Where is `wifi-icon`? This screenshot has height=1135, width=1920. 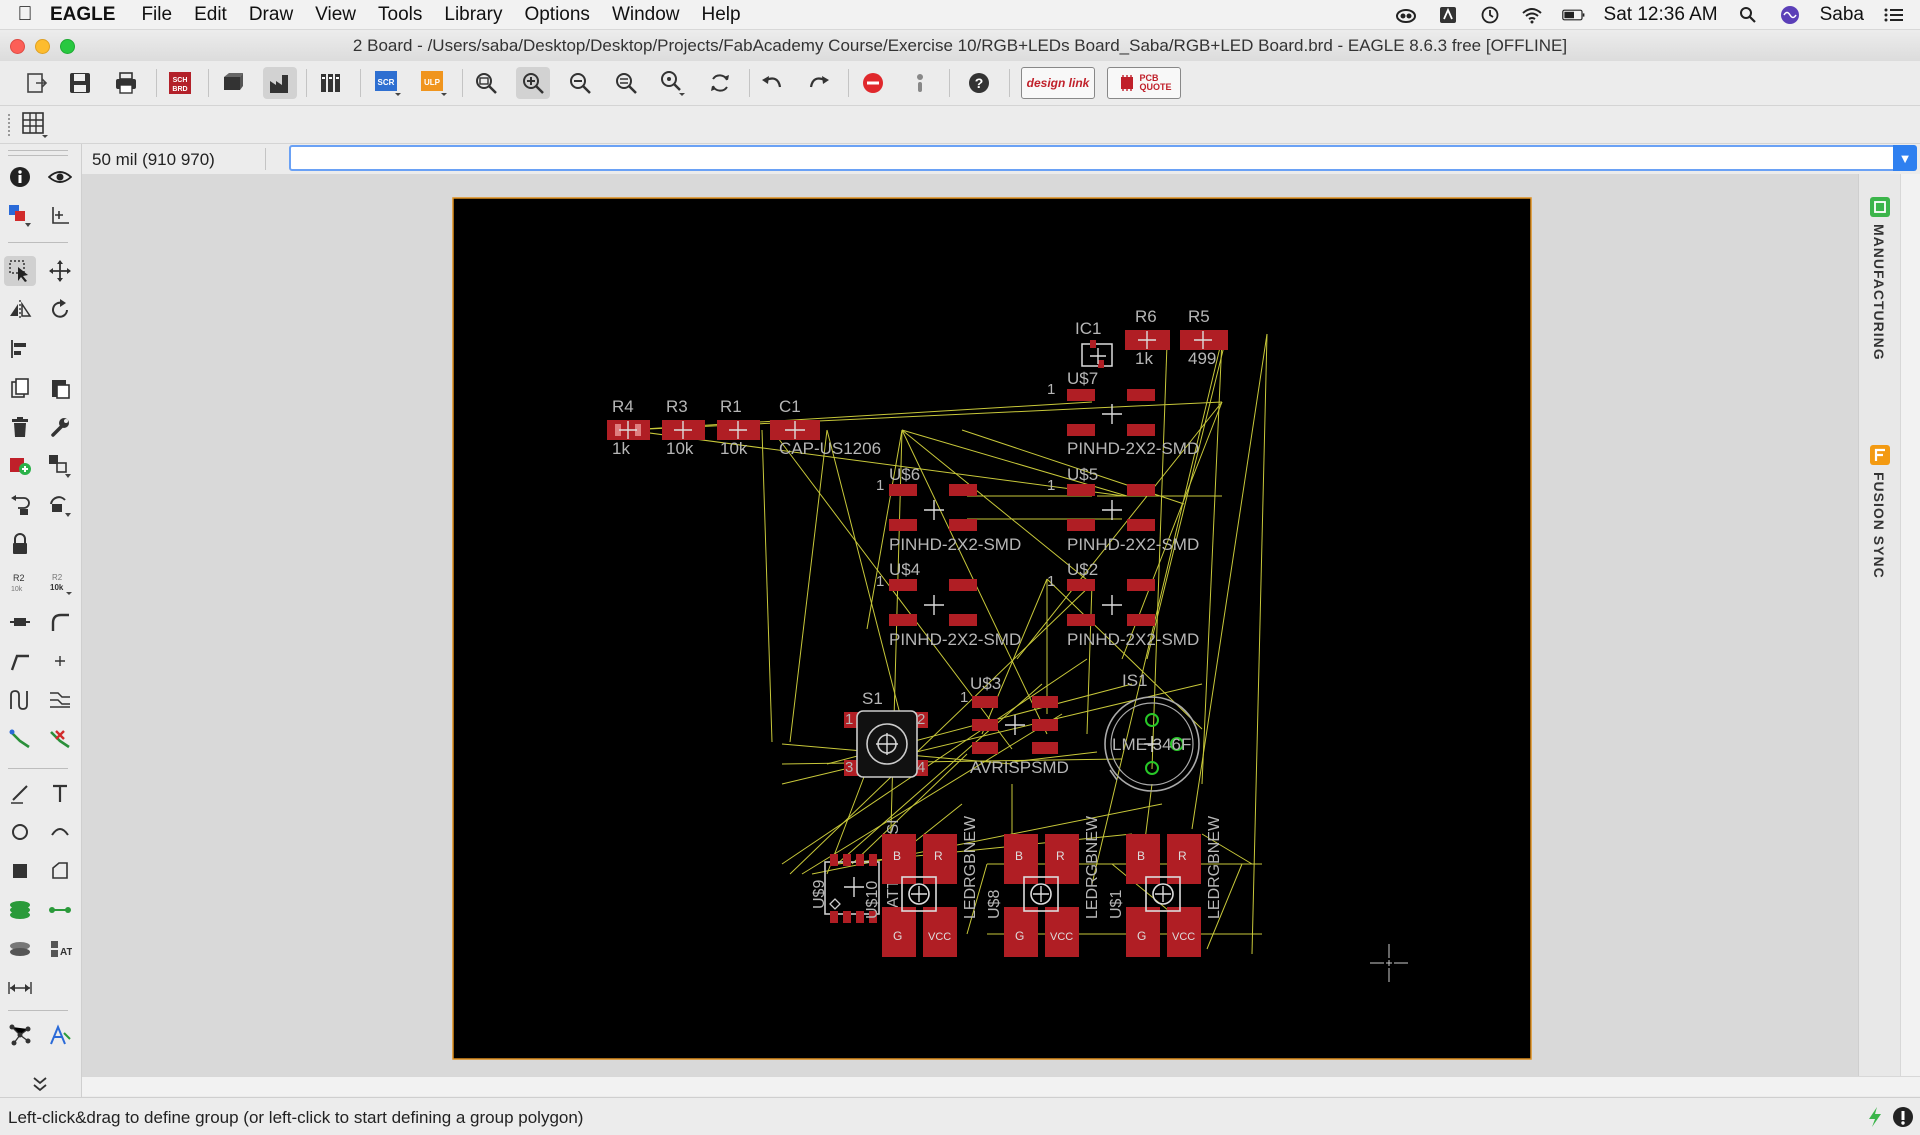
wifi-icon is located at coordinates (1532, 15).